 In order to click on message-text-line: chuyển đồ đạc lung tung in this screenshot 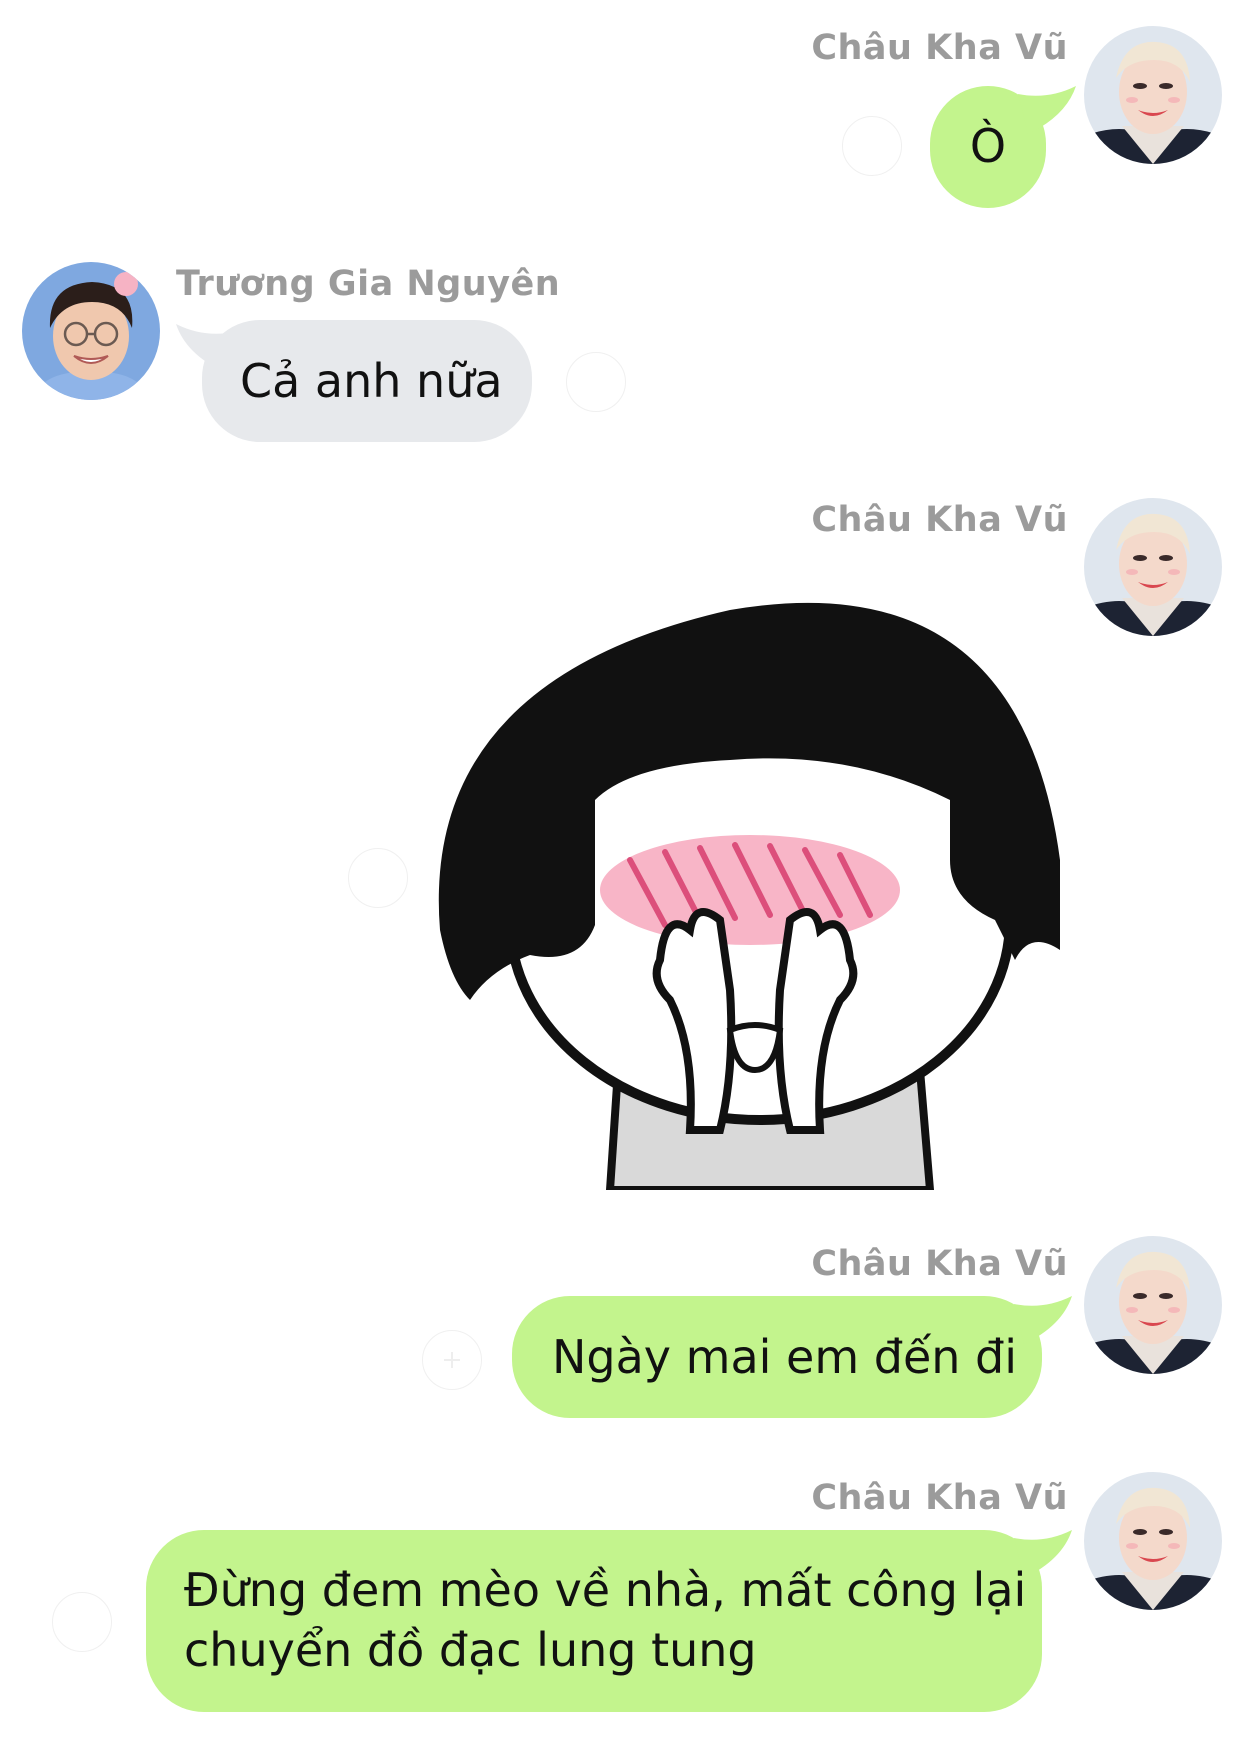, I will do `click(470, 1650)`.